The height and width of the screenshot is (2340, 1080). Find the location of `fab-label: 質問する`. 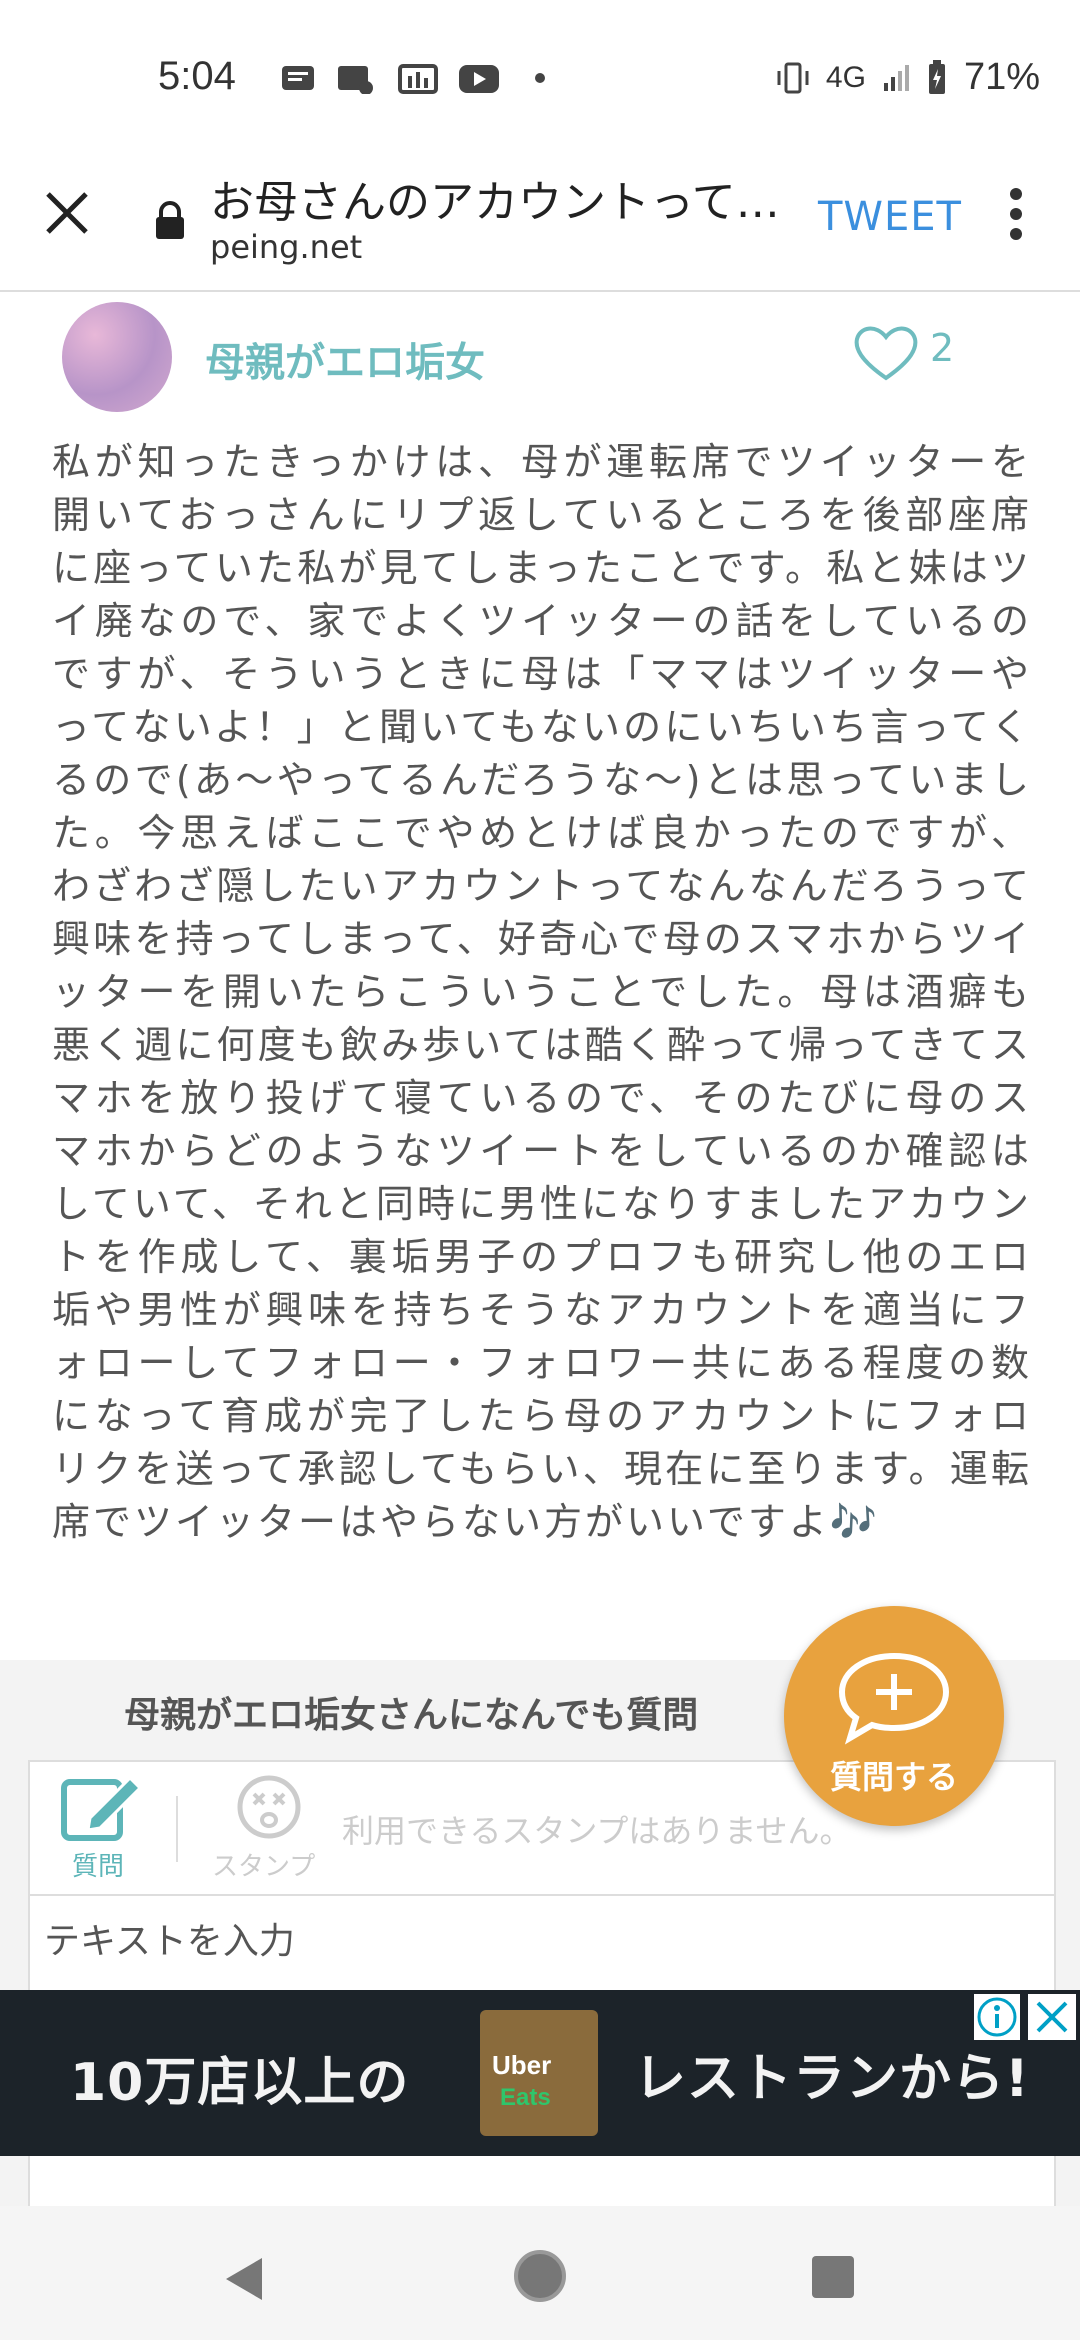

fab-label: 質問する is located at coordinates (893, 1777).